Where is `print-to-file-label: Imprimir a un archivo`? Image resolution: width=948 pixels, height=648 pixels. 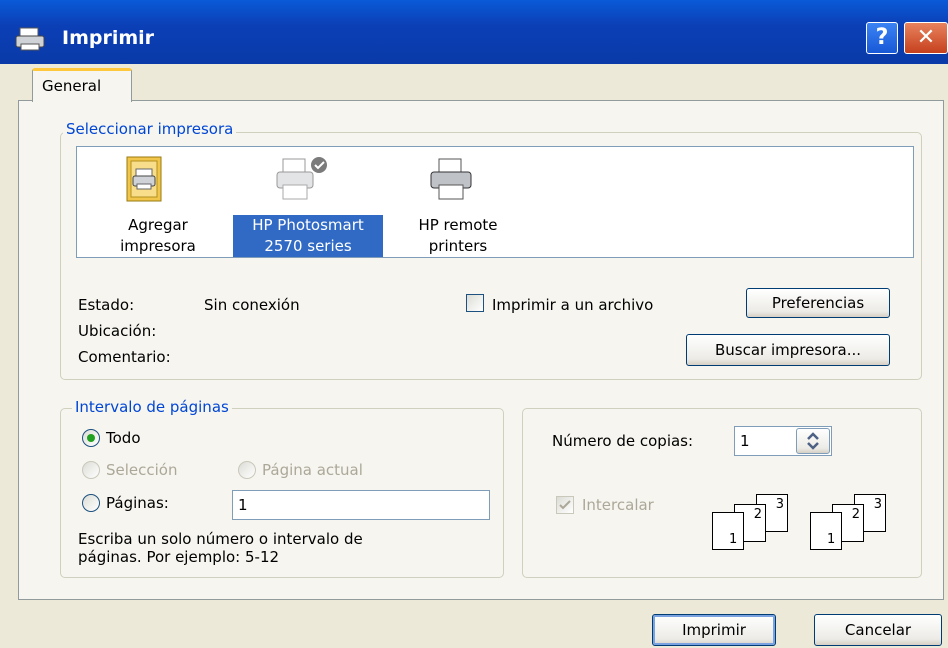 print-to-file-label: Imprimir a un archivo is located at coordinates (572, 305).